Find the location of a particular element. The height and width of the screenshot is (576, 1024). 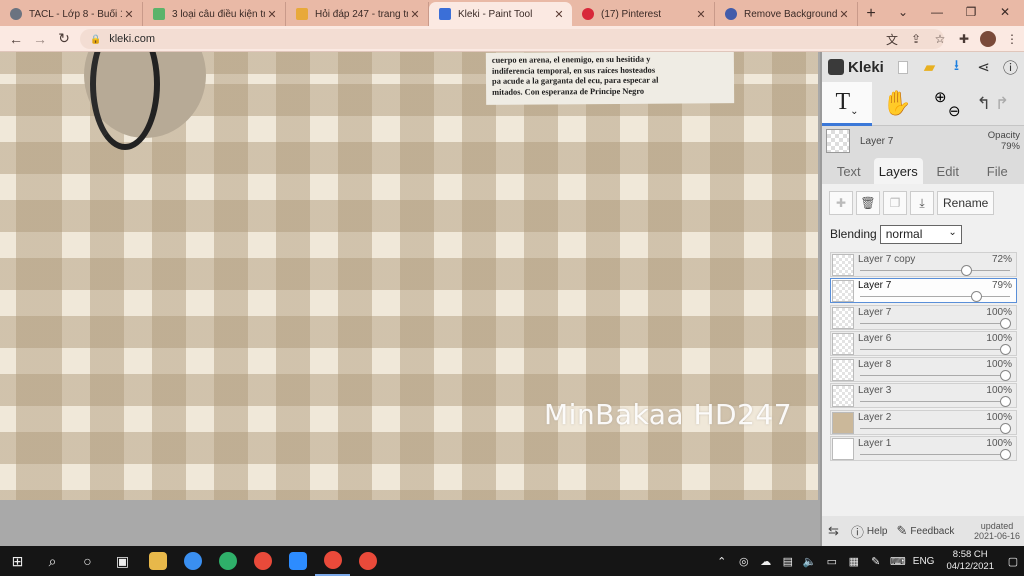

duplicate-layer-icon: ❐ is located at coordinates (895, 203).